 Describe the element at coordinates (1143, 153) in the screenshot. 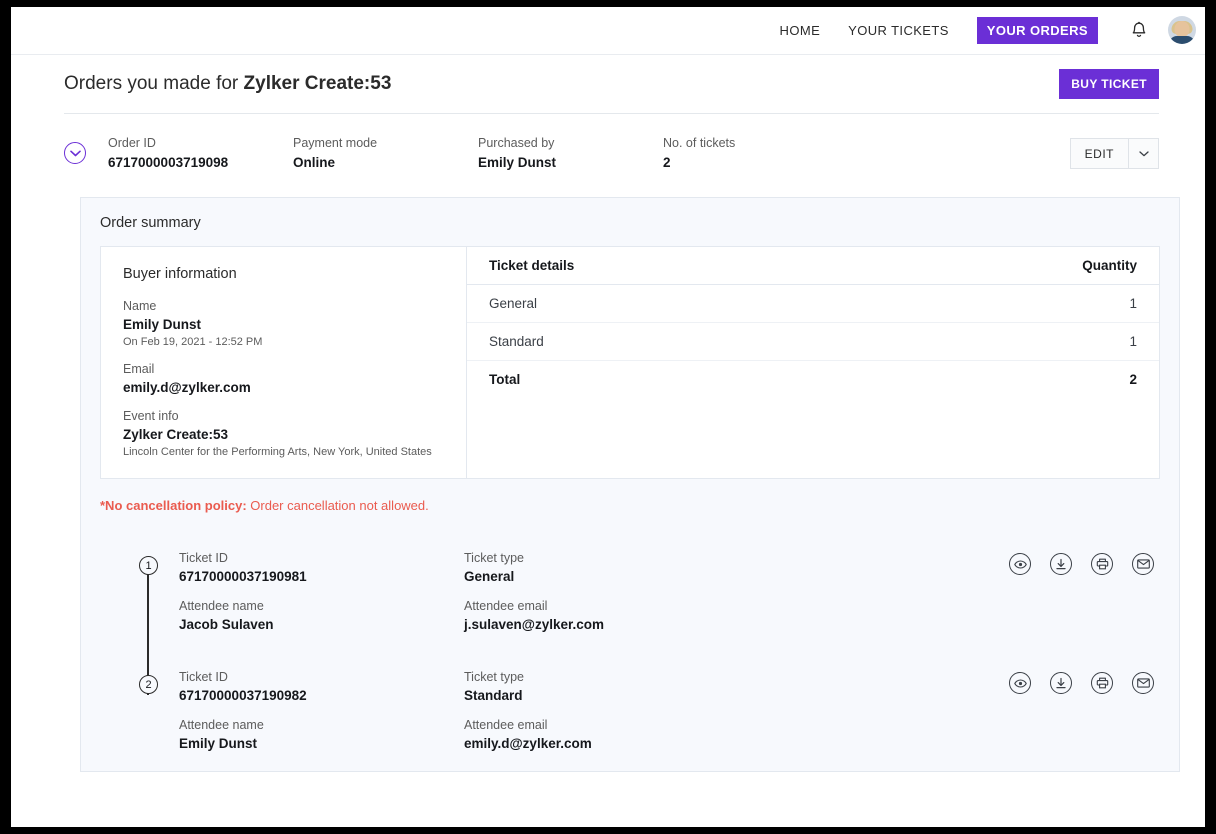

I see `edit-dropdown-chevron-down-icon` at that location.